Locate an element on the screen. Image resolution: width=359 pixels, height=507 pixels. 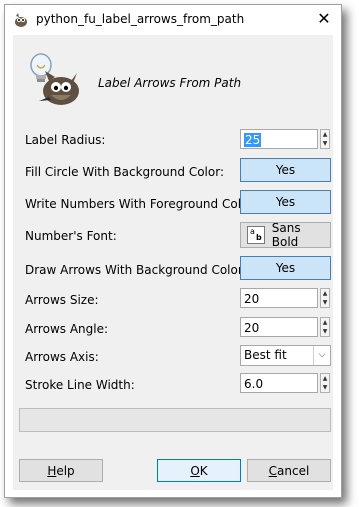
label-radius-increment-button: ▲ is located at coordinates (325, 134).